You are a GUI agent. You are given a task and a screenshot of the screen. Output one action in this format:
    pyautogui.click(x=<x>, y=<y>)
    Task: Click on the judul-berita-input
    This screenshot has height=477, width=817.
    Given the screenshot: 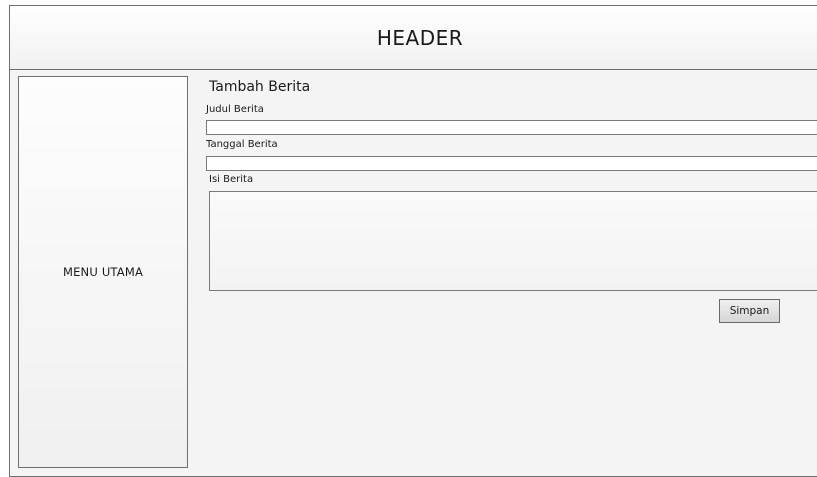 What is the action you would take?
    pyautogui.click(x=511, y=127)
    